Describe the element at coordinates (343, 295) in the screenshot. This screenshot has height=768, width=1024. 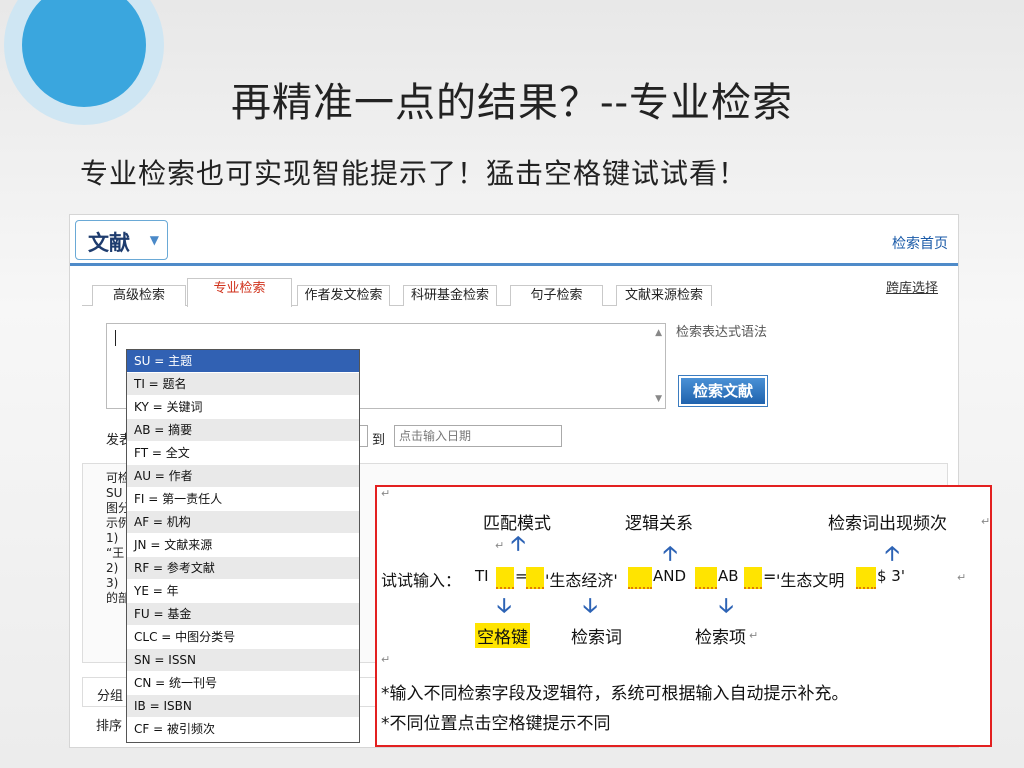
I see `tab-author-search: 作者发文检索` at that location.